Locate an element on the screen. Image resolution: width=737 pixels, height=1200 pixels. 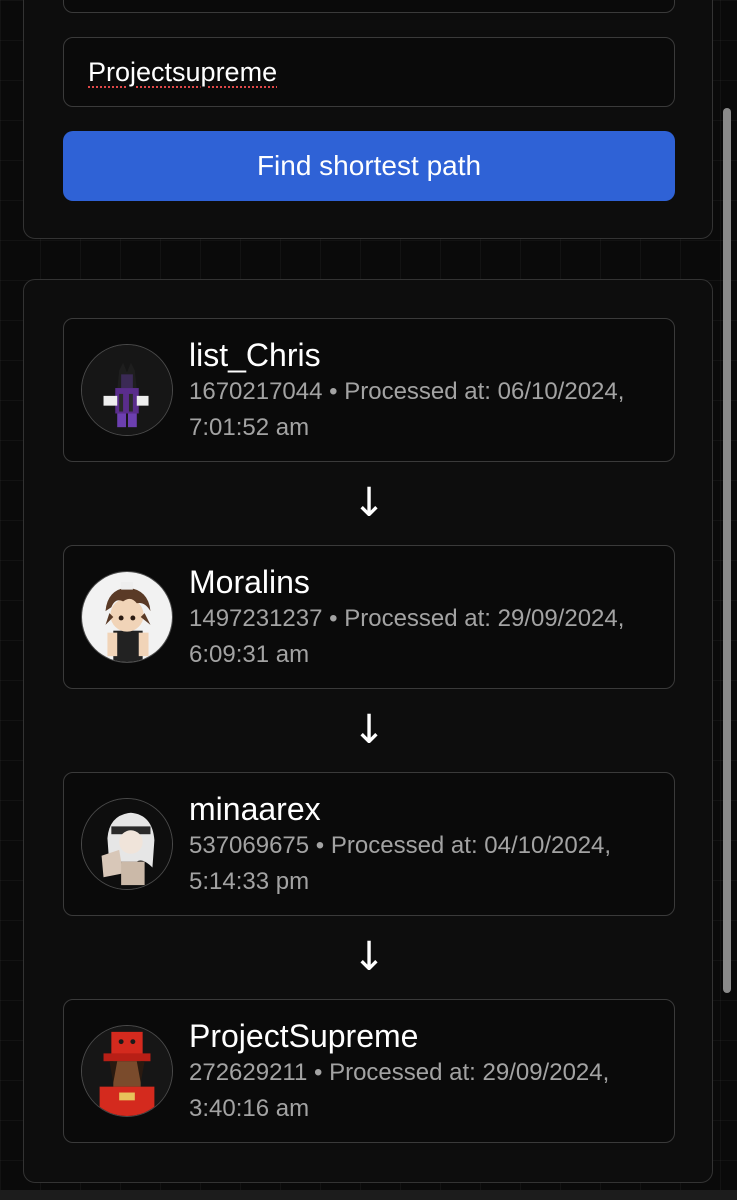
source-username-field is located at coordinates (369, 6).